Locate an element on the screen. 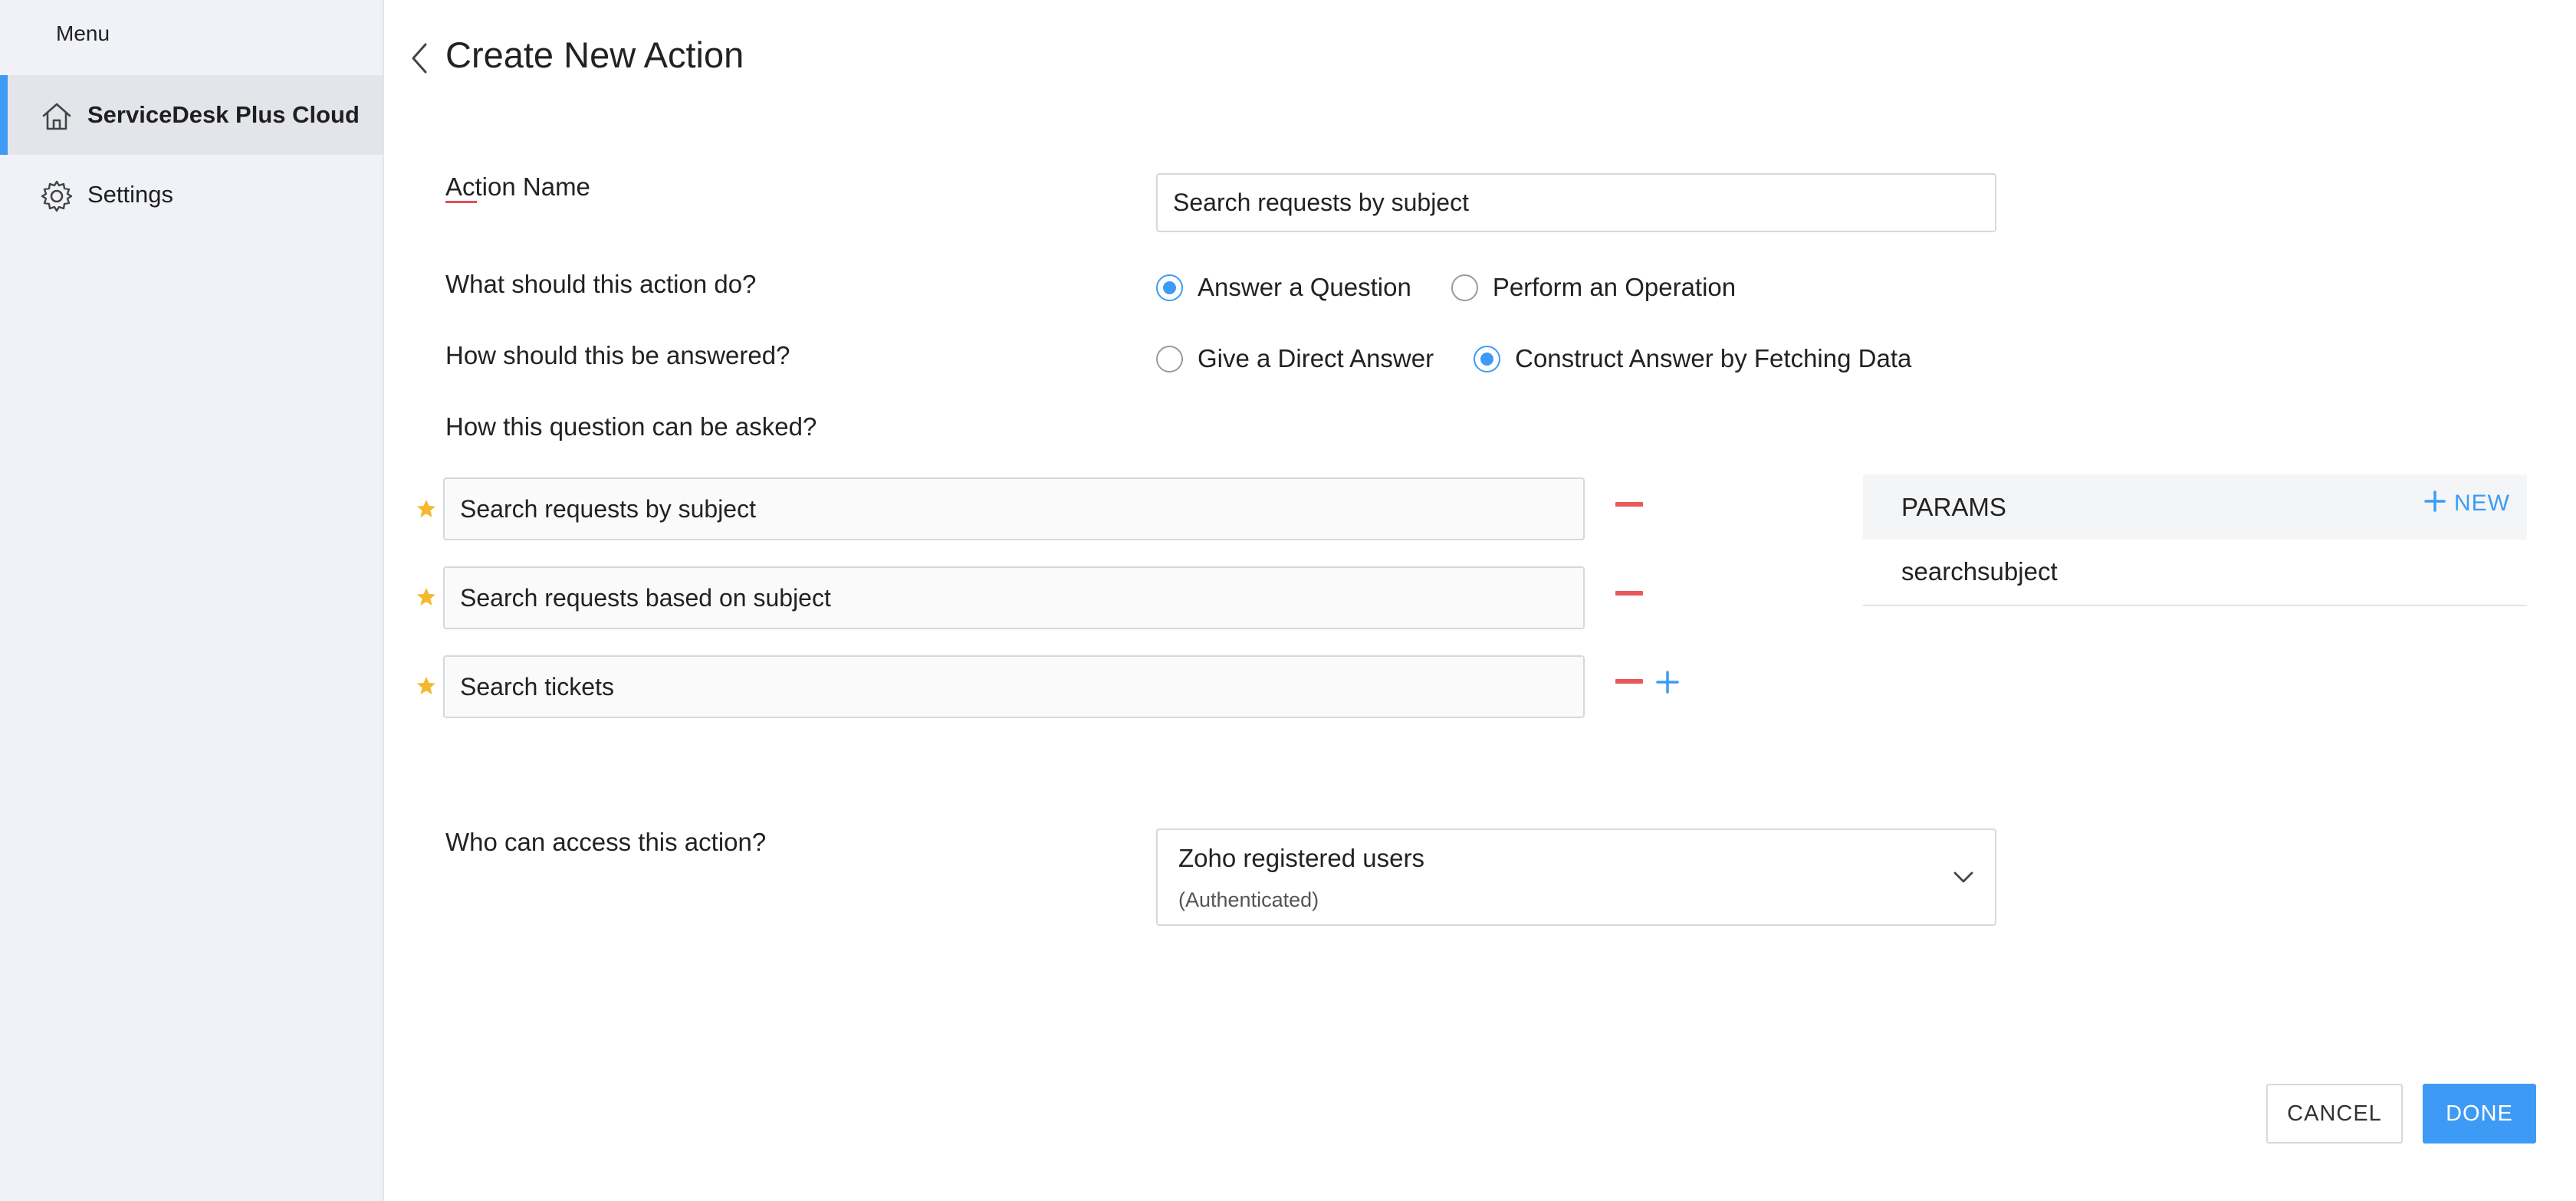  radio-answer-question is located at coordinates (1170, 287).